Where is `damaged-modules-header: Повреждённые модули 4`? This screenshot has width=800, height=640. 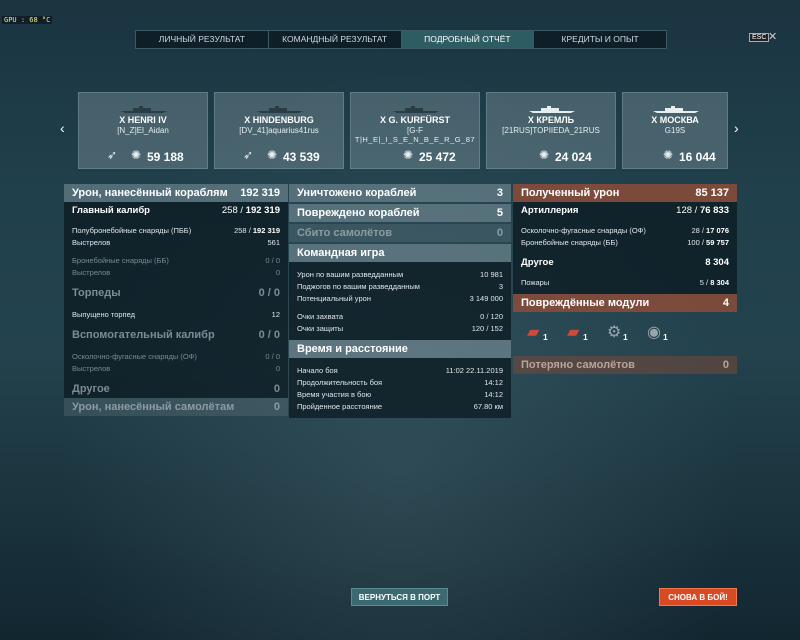 damaged-modules-header: Повреждённые модули 4 is located at coordinates (625, 303).